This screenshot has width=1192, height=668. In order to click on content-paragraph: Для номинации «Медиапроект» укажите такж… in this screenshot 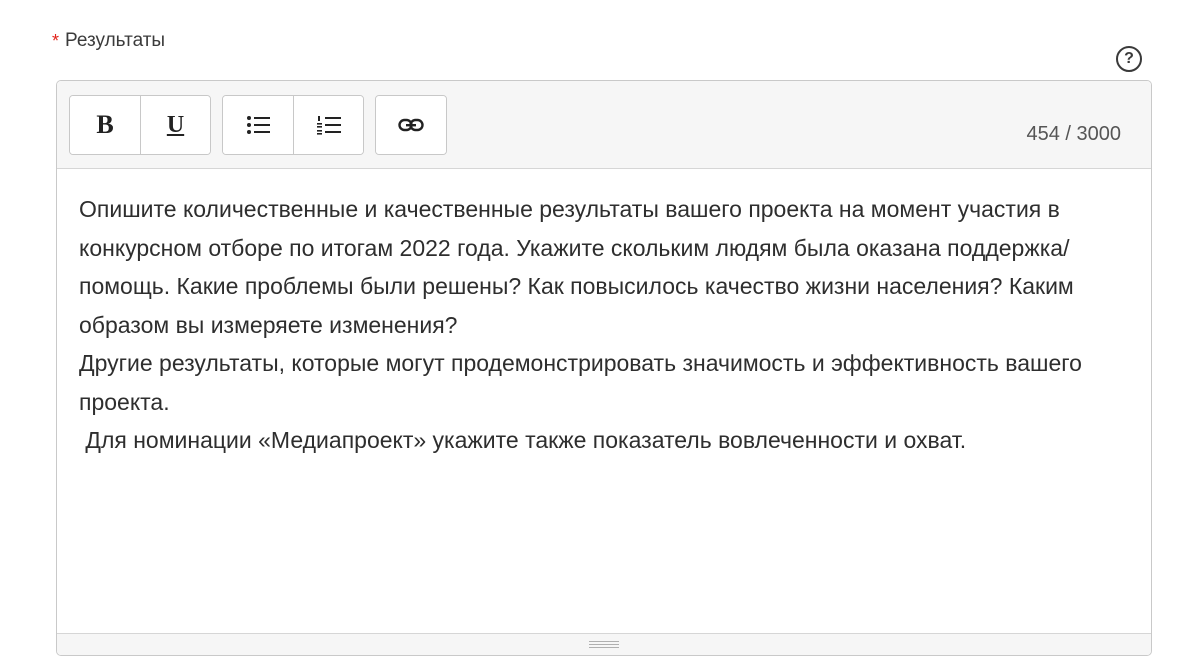, I will do `click(523, 440)`.